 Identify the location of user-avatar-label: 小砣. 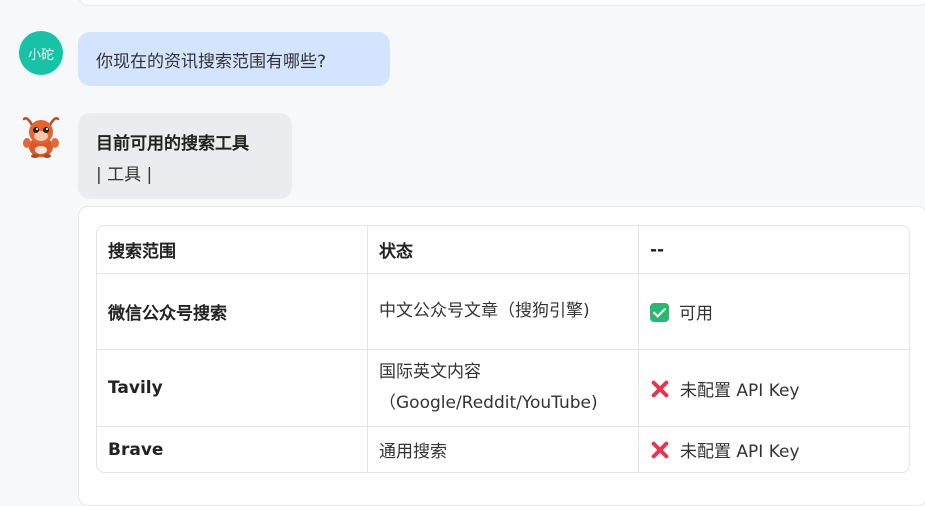
(40, 55).